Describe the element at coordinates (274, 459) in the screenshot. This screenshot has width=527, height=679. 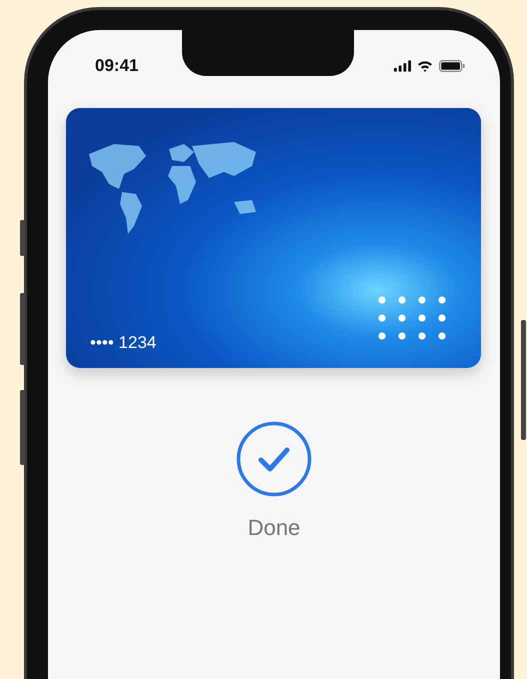
I see `checkmark-circle-icon` at that location.